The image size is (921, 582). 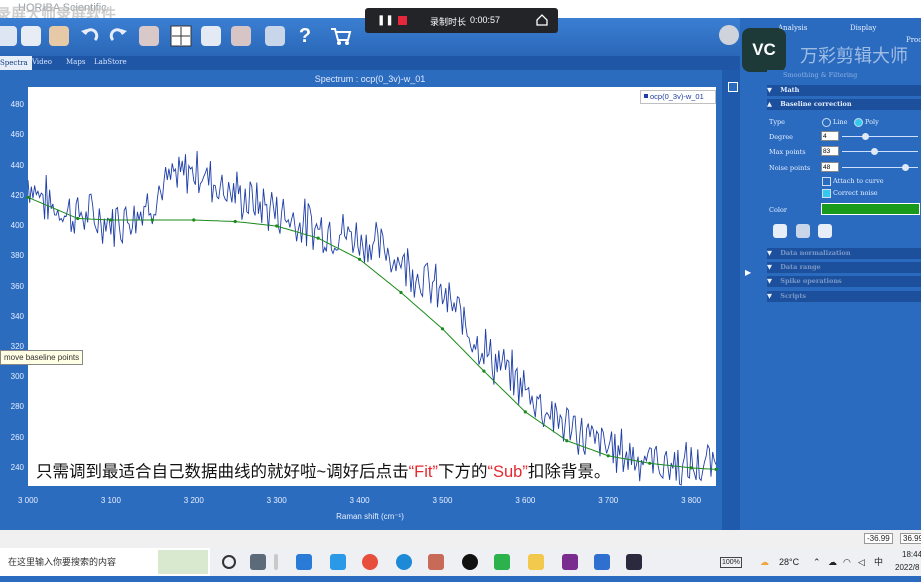 What do you see at coordinates (907, 567) in the screenshot?
I see `taskbar-date: 2022/8` at bounding box center [907, 567].